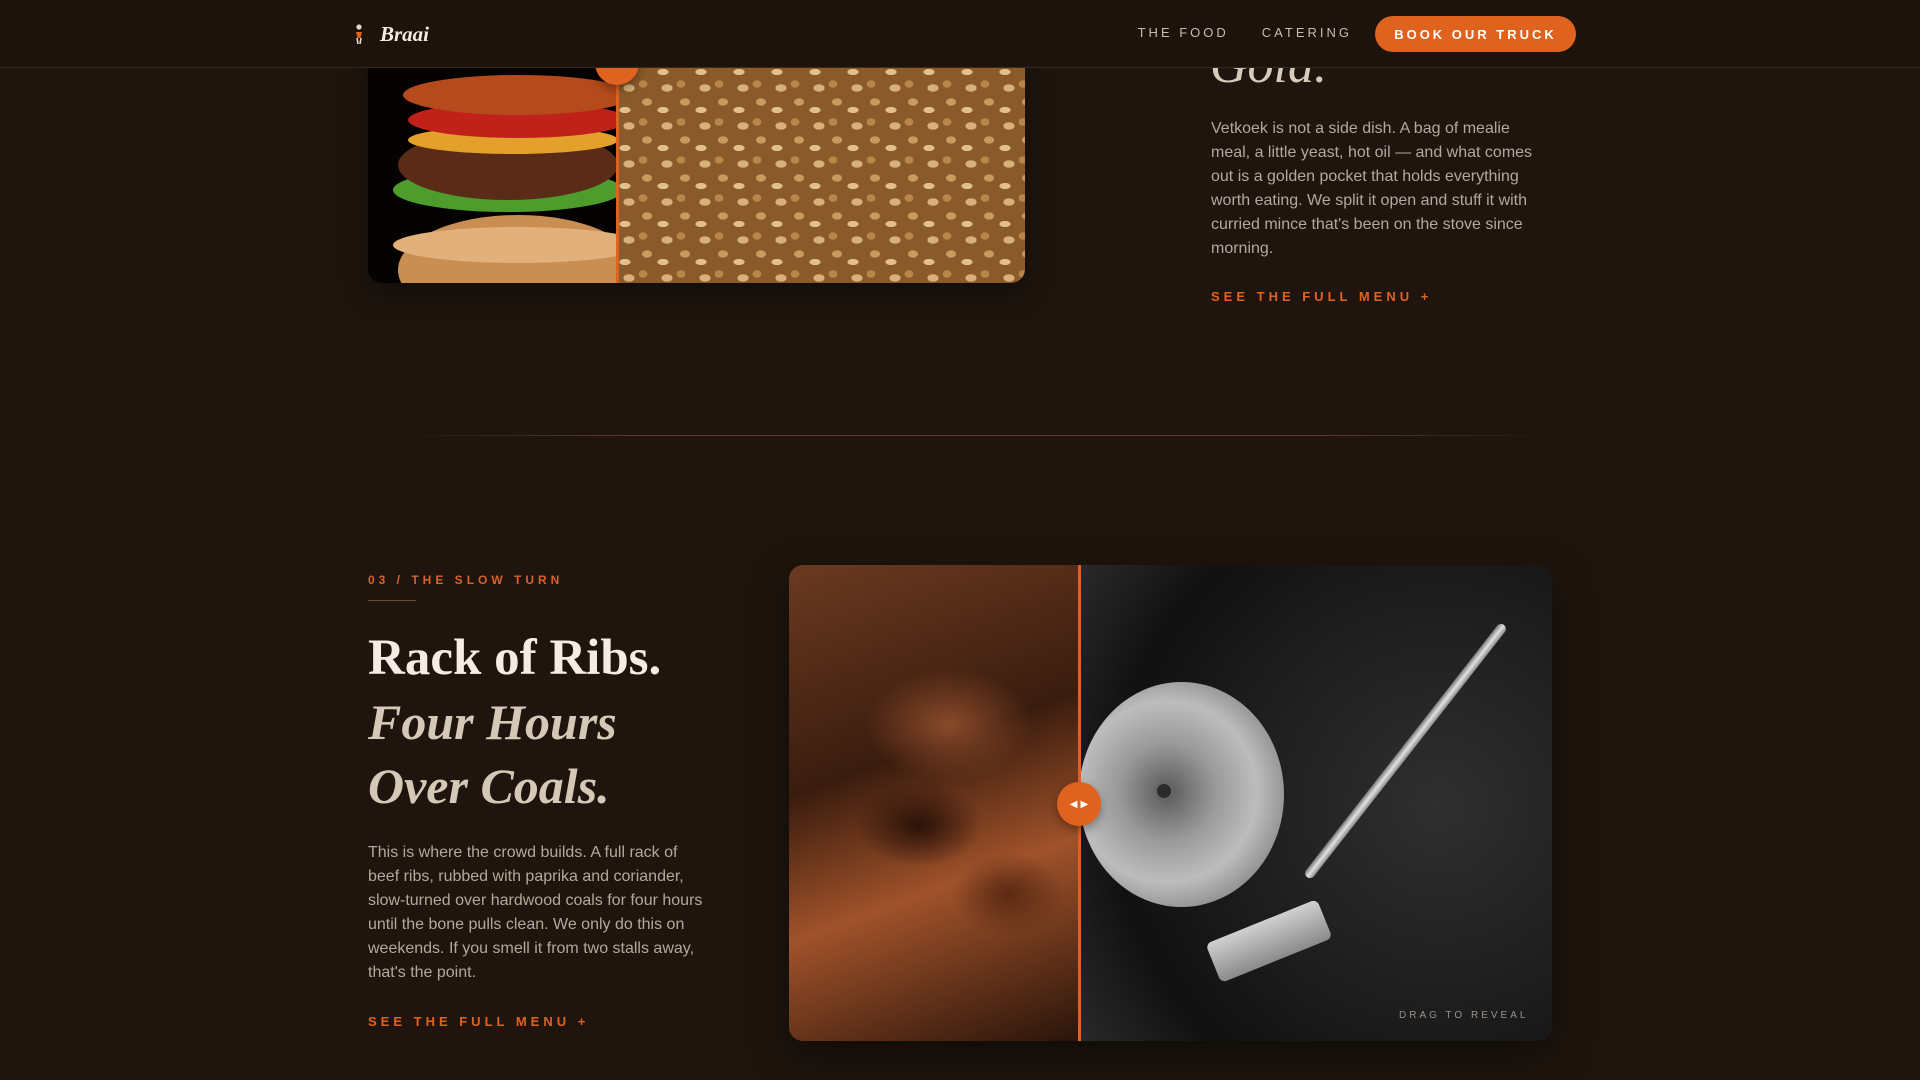 The height and width of the screenshot is (1080, 1920). Describe the element at coordinates (1475, 34) in the screenshot. I see `book-truck-button: BOOK OUR TRUCK` at that location.